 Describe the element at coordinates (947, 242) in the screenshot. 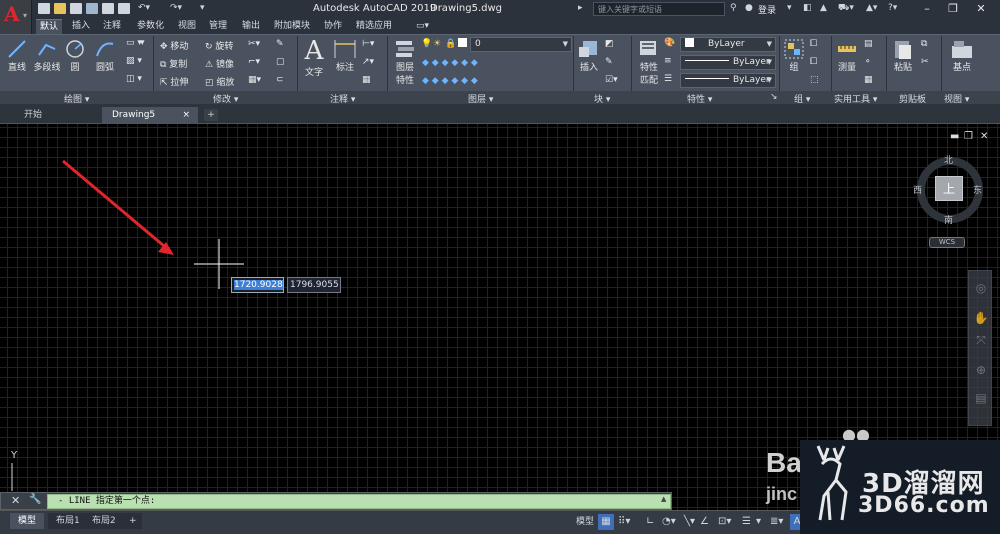

I see `wcs-menu: WCS` at that location.